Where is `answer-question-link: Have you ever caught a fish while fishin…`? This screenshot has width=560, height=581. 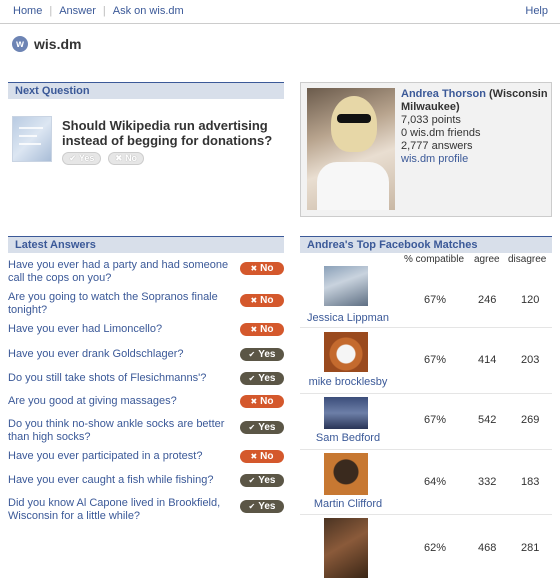
answer-question-link: Have you ever caught a fish while fishin… is located at coordinates (119, 480).